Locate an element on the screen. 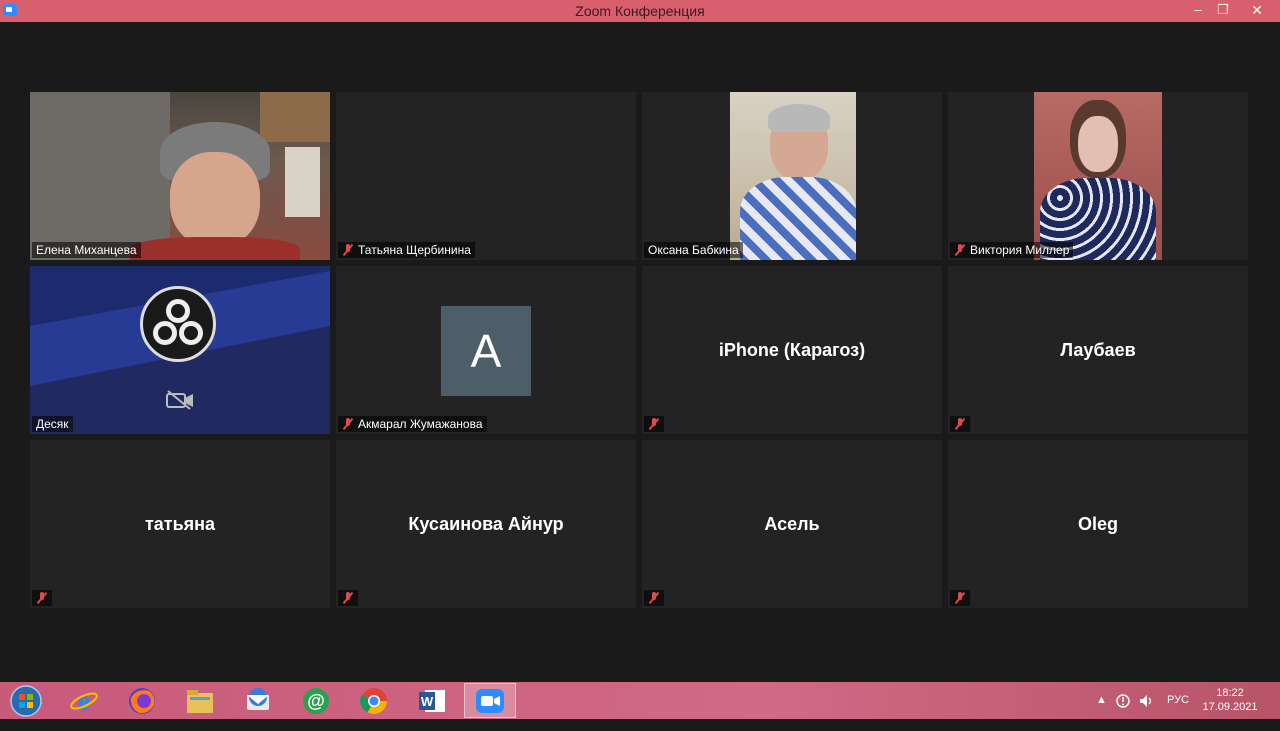  participant-tile: Десяк is located at coordinates (180, 350).